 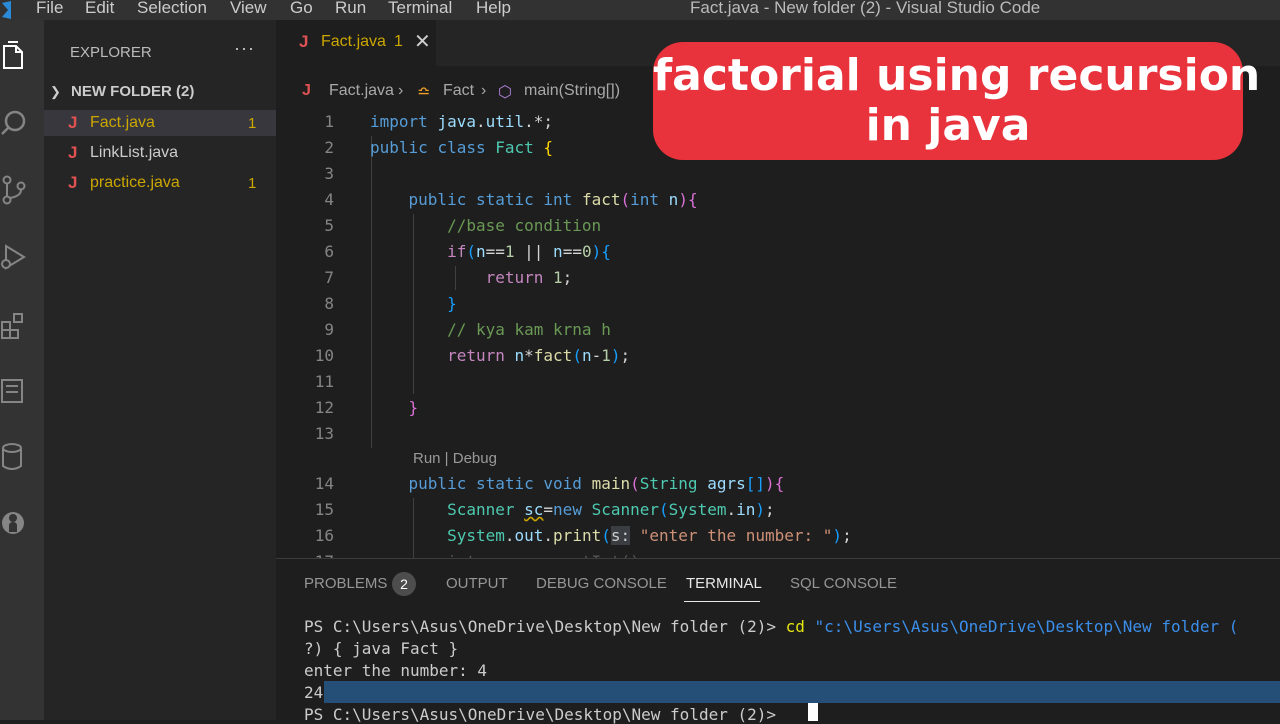 I want to click on tab-label: Fact.java, so click(x=353, y=41).